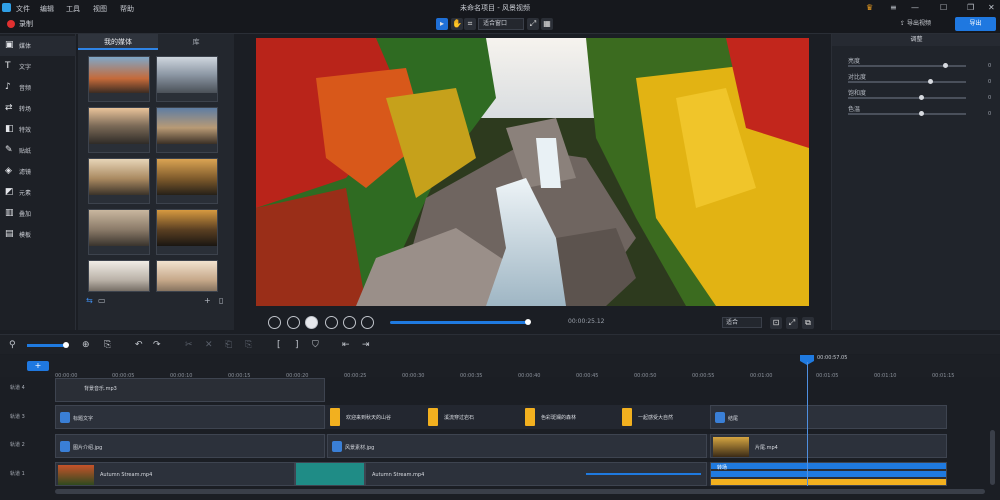  What do you see at coordinates (367, 322) in the screenshot?
I see `loop-button` at bounding box center [367, 322].